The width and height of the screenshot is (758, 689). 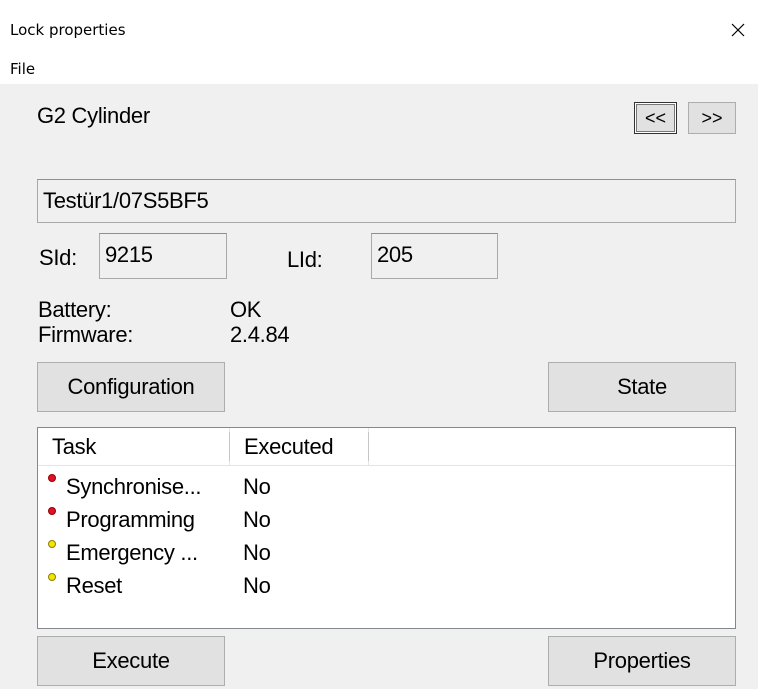 What do you see at coordinates (379, 70) in the screenshot?
I see `menu-bar: File` at bounding box center [379, 70].